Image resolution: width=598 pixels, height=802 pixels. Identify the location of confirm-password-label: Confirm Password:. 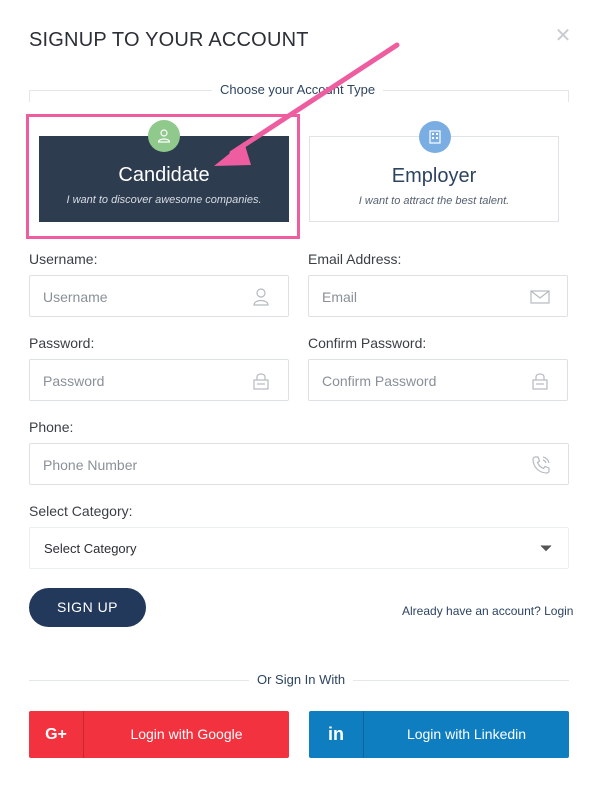
(367, 343).